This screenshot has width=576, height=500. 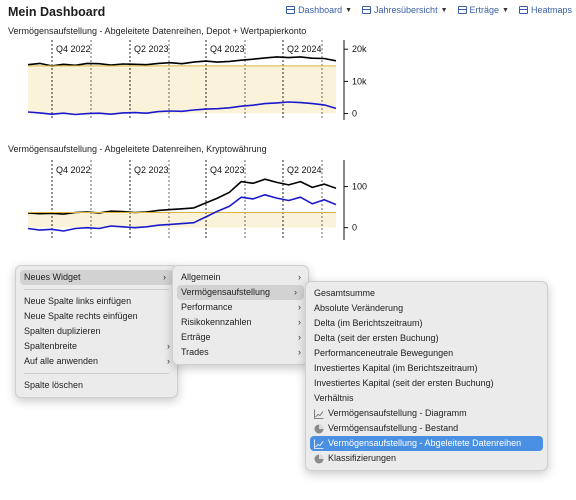 I want to click on menu-item-label: Performance, so click(x=207, y=307).